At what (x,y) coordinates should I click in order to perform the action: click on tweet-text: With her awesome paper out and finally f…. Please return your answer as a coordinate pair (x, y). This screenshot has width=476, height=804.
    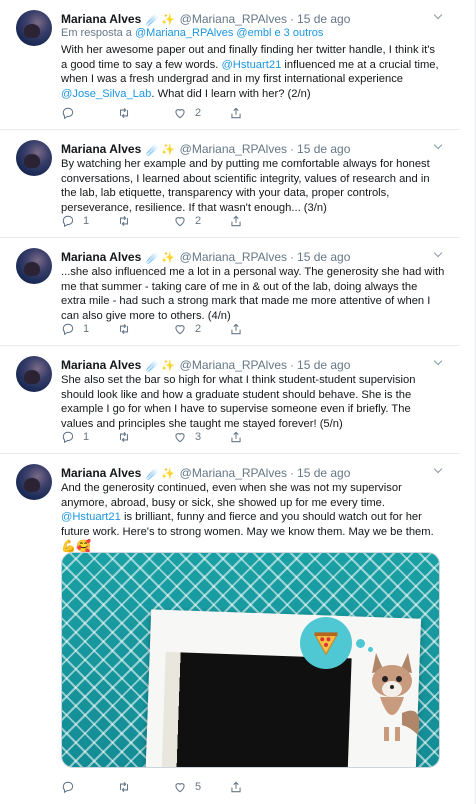
    Looking at the image, I should click on (253, 72).